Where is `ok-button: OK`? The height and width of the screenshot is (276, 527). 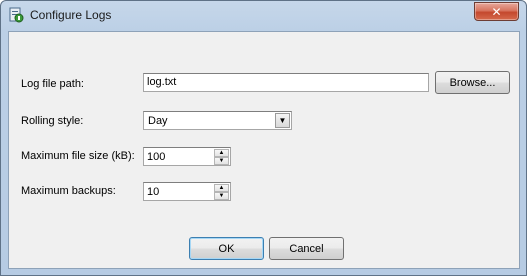 ok-button: OK is located at coordinates (226, 248).